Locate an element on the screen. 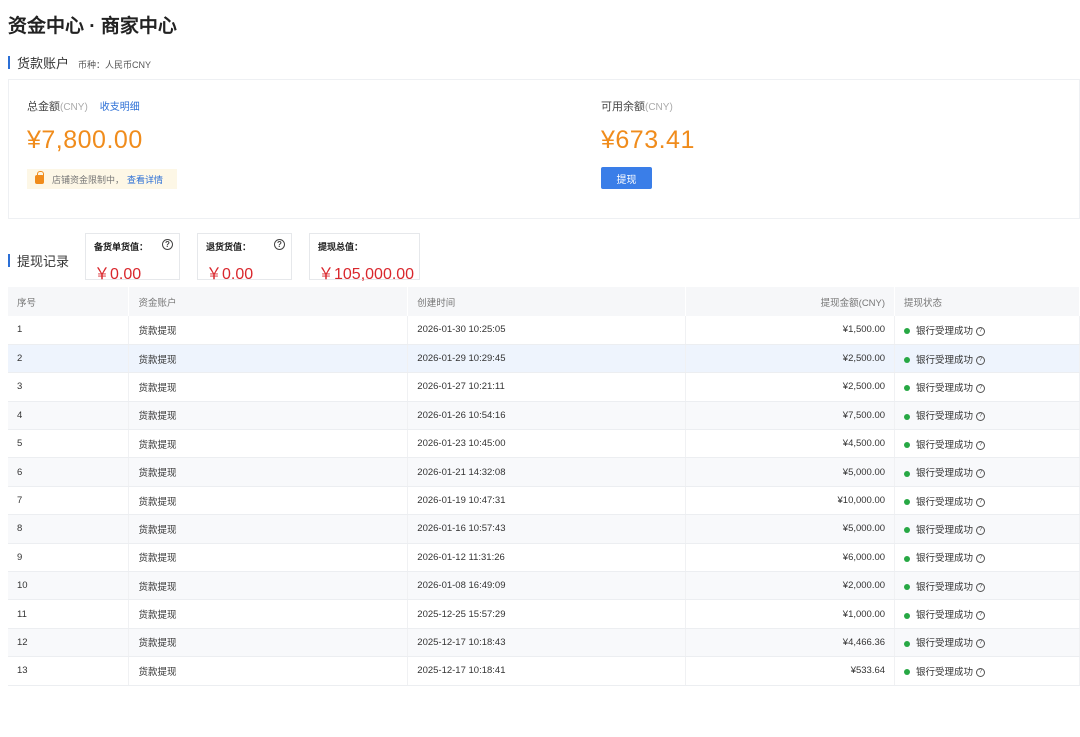 The width and height of the screenshot is (1080, 737). table-header-row: 序号 资金账户 创建时间 提现金额(CNY) 提现状态 is located at coordinates (544, 301).